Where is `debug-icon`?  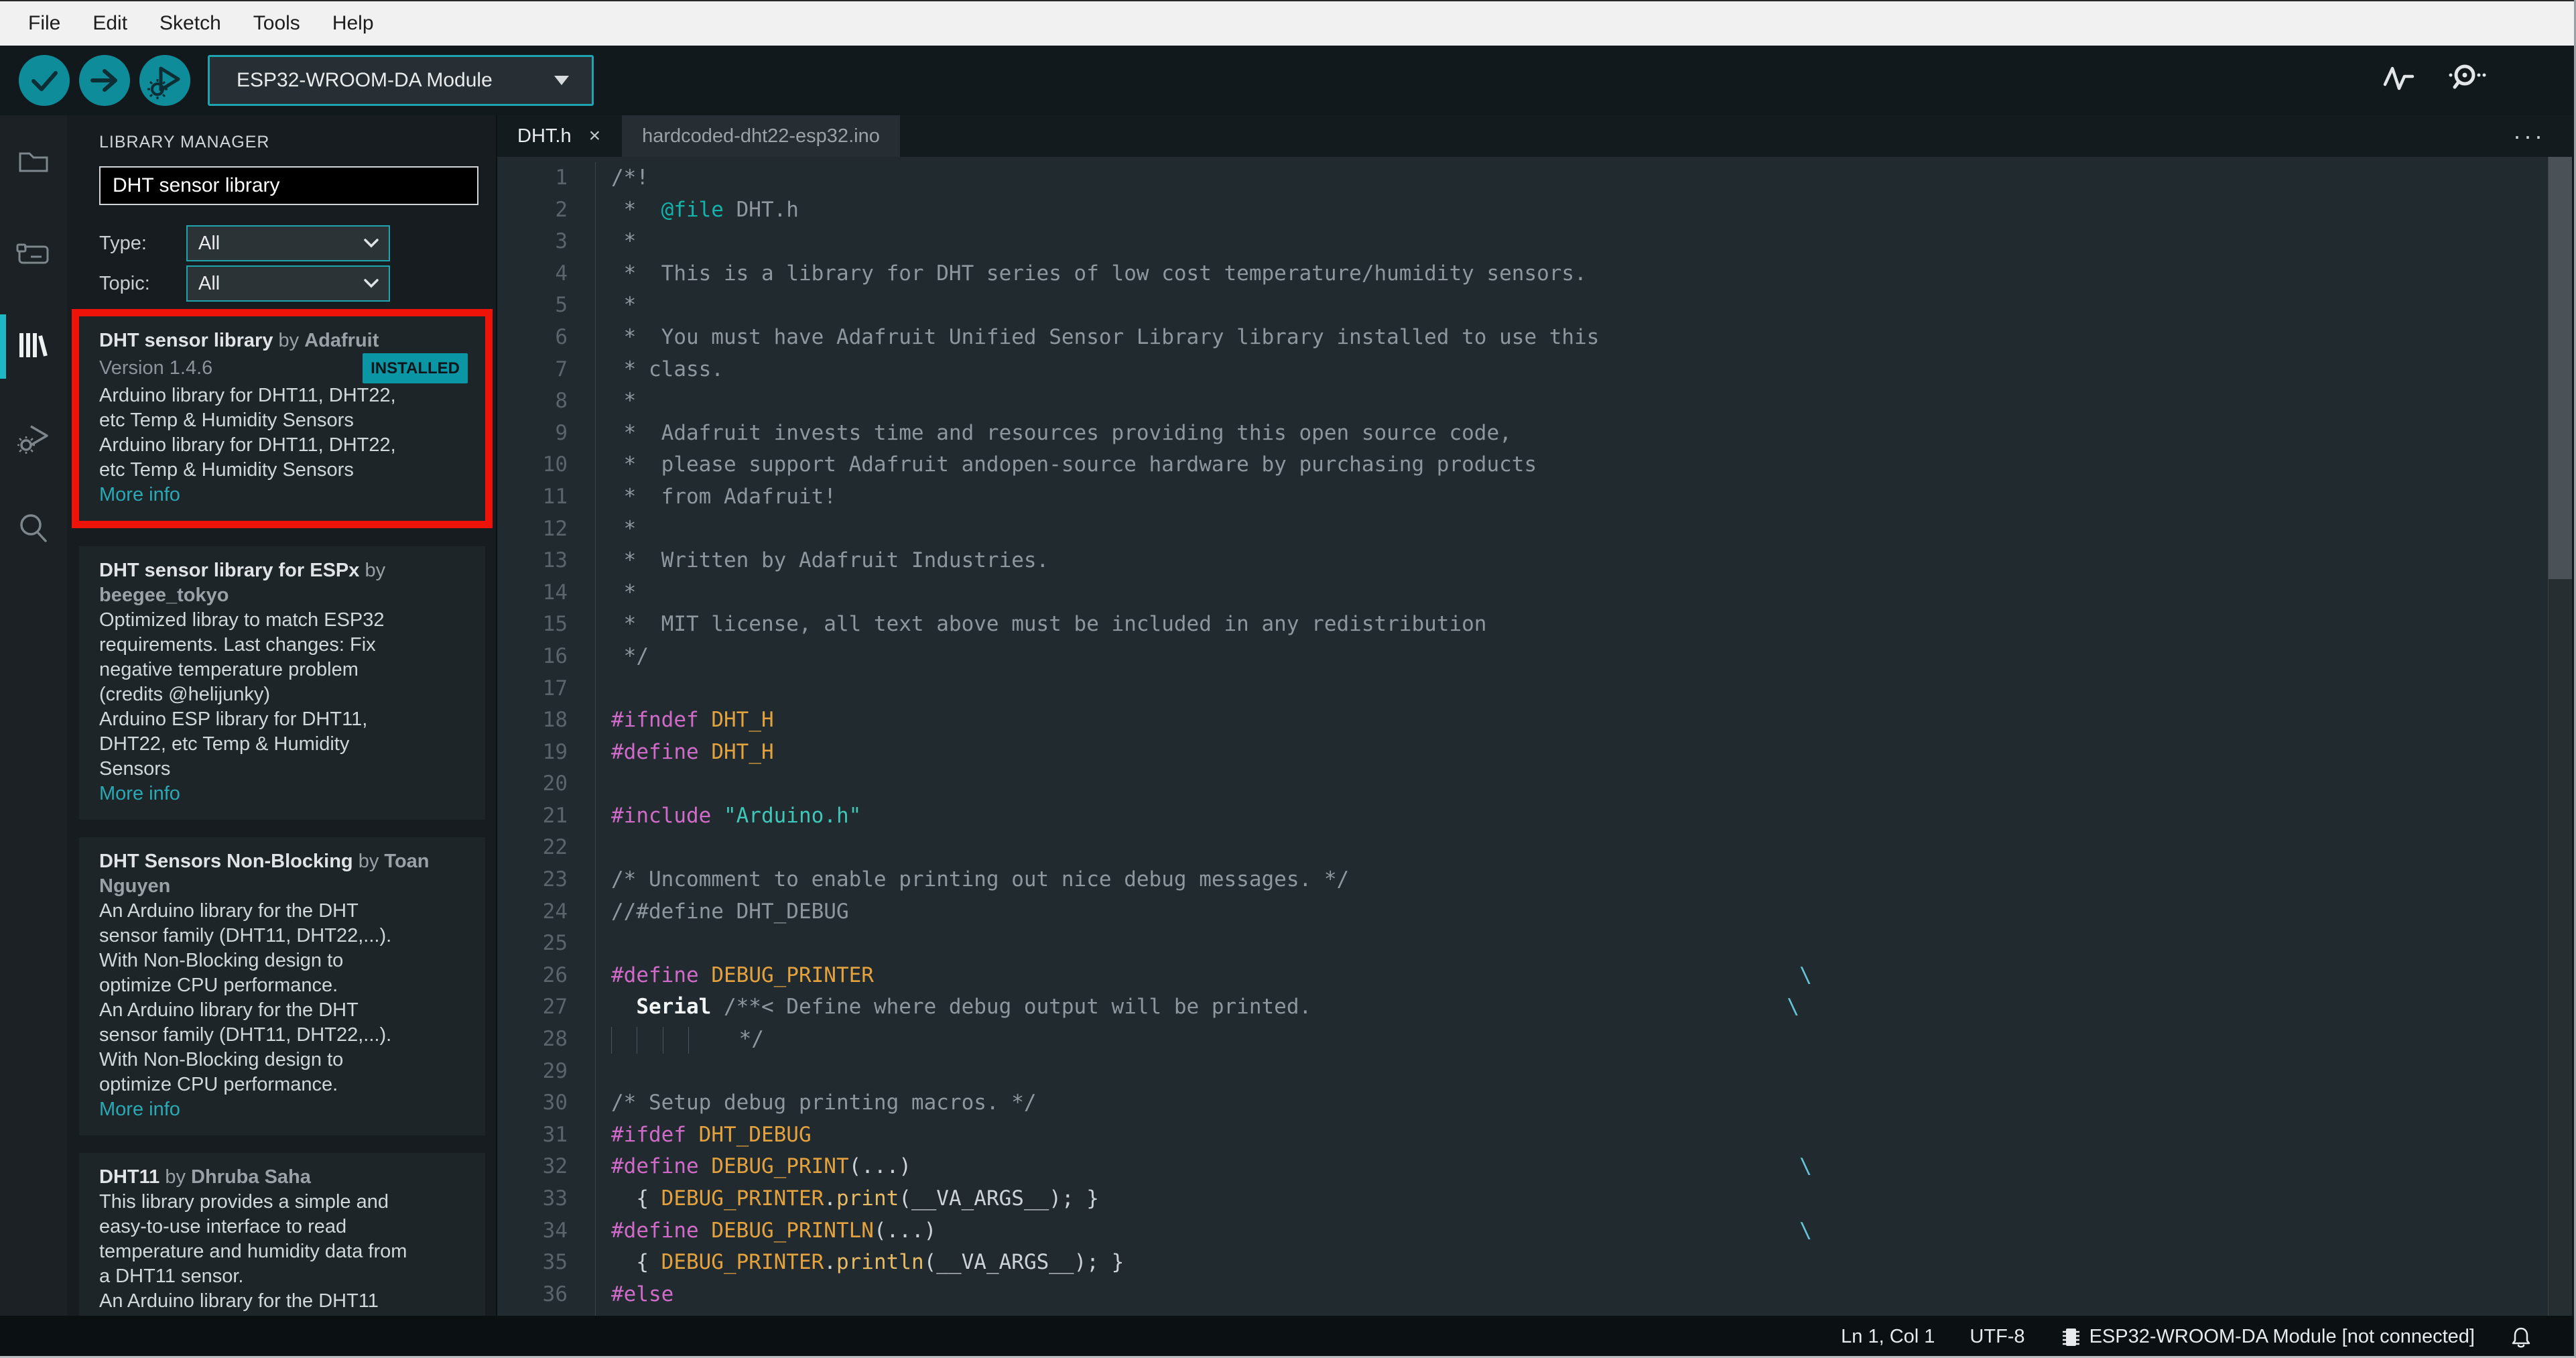 debug-icon is located at coordinates (163, 82).